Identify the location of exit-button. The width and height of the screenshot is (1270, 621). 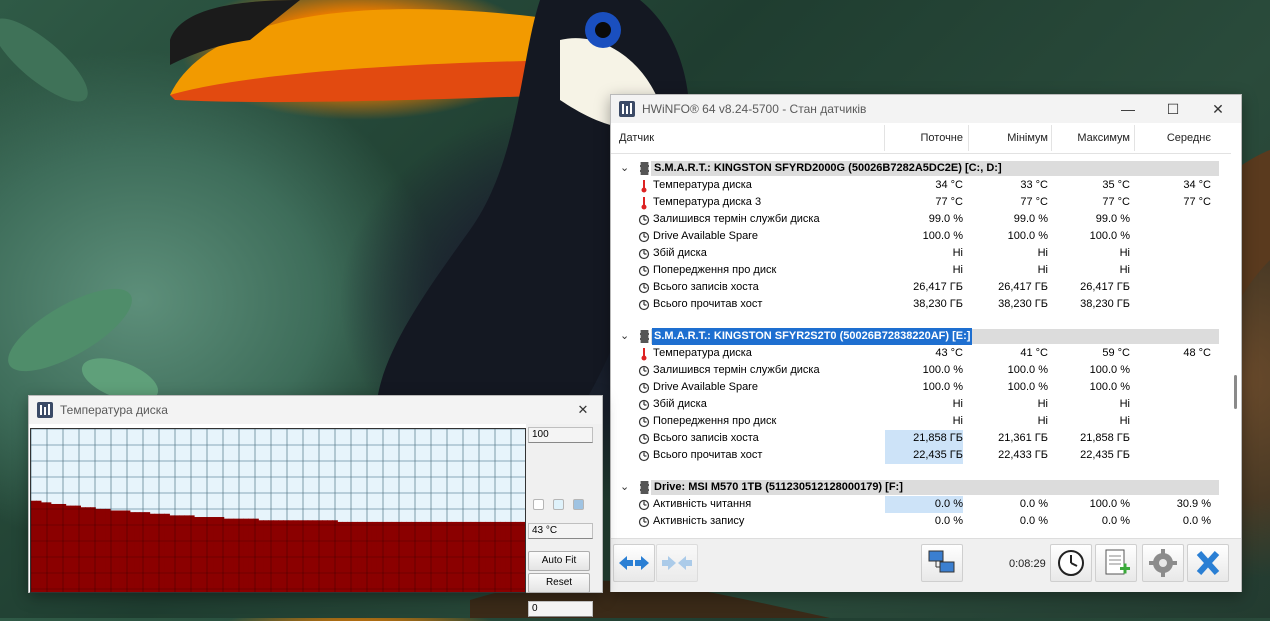
(1208, 563).